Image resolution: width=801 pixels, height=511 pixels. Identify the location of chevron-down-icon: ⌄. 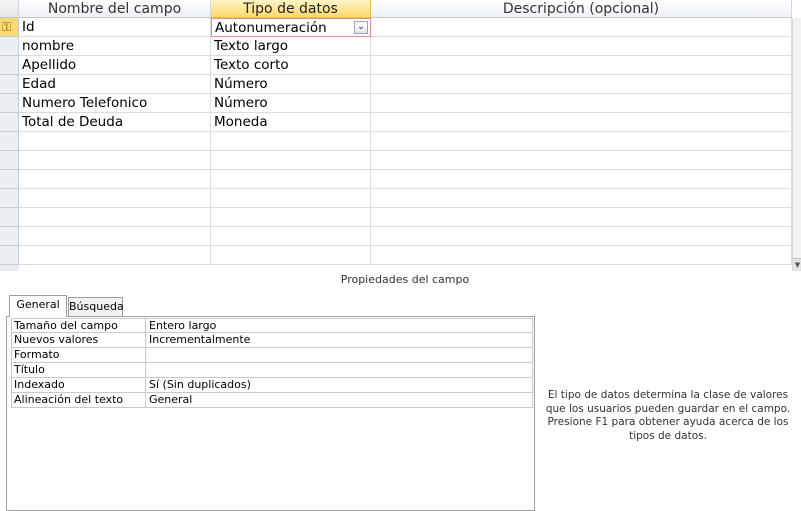
(361, 27).